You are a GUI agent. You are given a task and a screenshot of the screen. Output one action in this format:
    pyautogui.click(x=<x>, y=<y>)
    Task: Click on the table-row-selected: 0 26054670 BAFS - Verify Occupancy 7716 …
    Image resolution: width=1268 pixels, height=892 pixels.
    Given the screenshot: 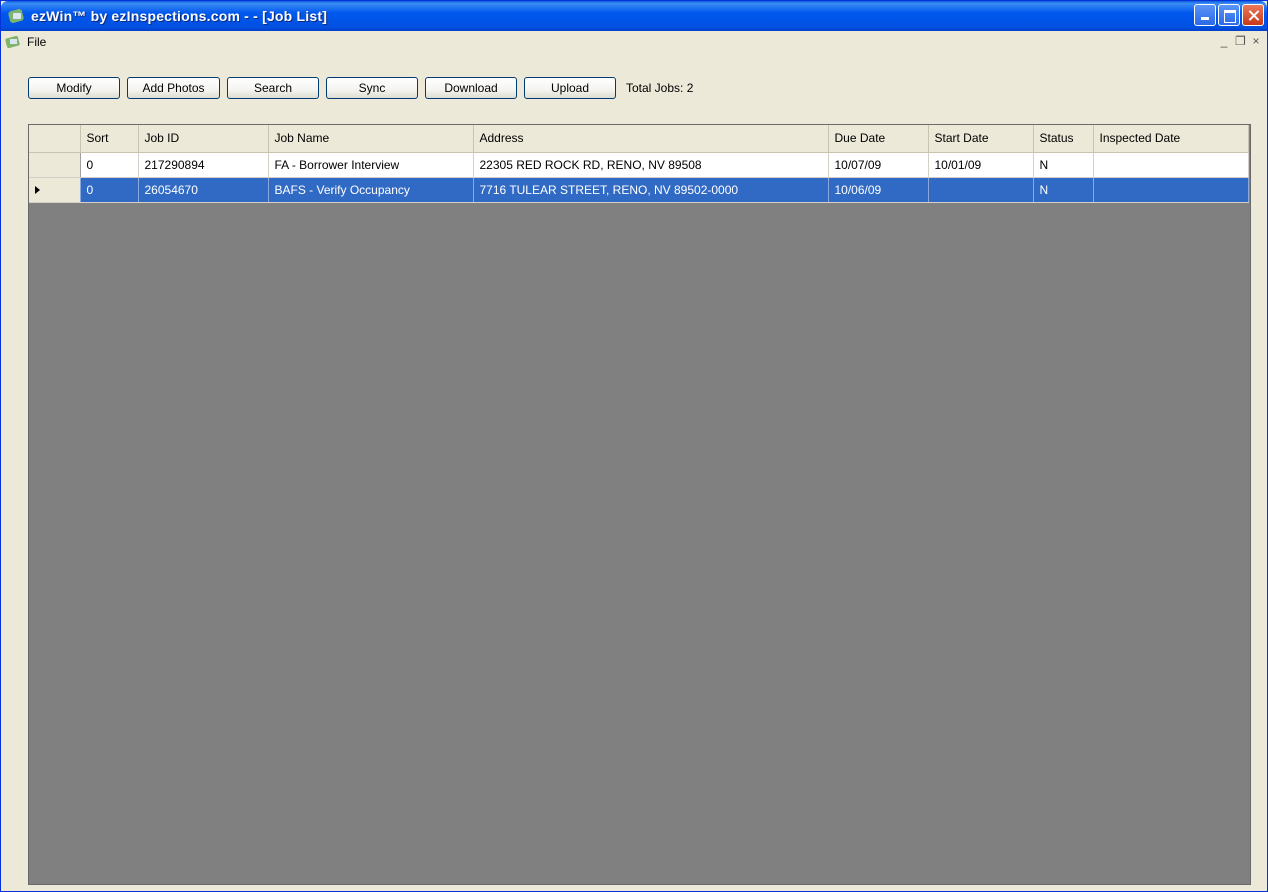 What is the action you would take?
    pyautogui.click(x=639, y=190)
    